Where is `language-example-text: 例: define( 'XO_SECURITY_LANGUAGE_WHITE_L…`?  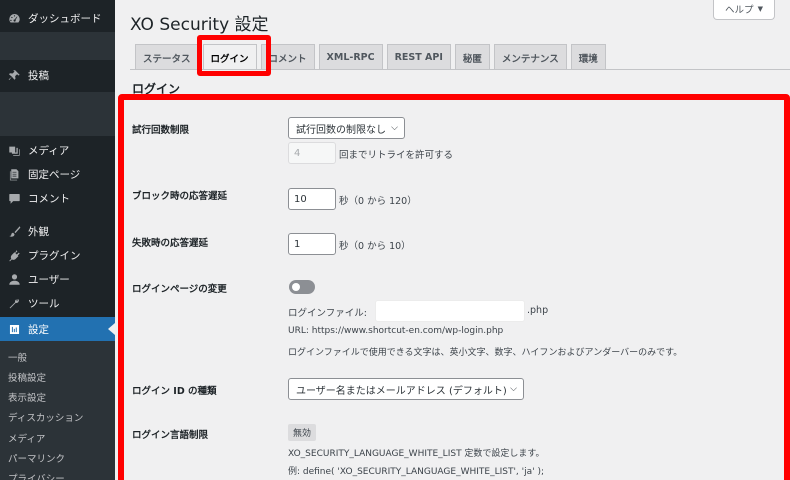 language-example-text: 例: define( 'XO_SECURITY_LANGUAGE_WHITE_L… is located at coordinates (416, 472).